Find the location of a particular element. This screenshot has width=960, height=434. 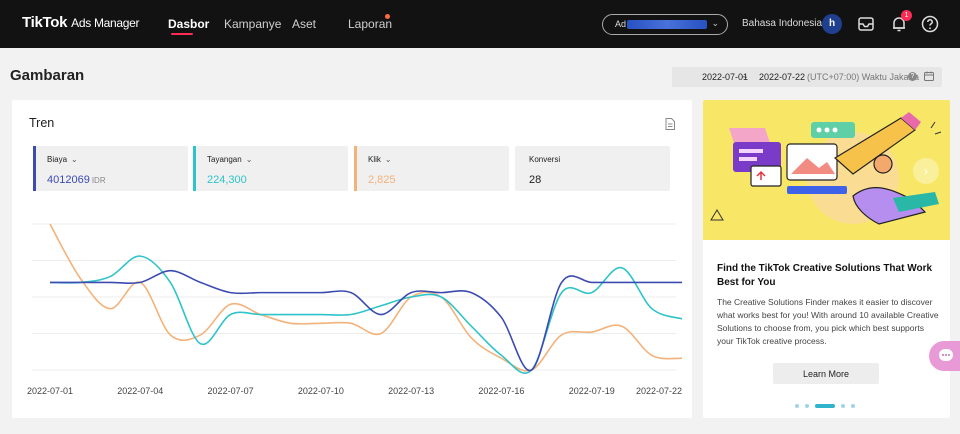

notification-badge: 1 is located at coordinates (906, 15).